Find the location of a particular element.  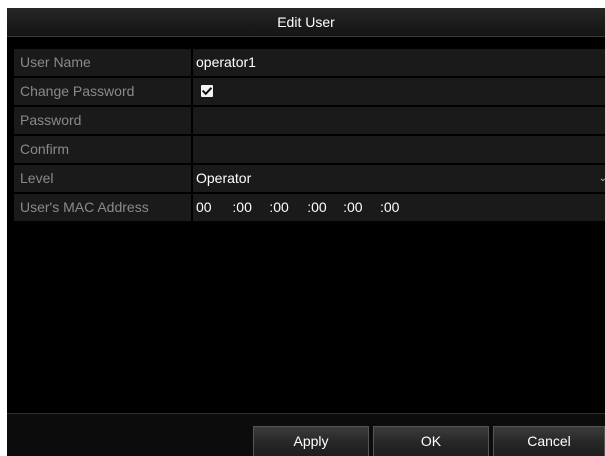

confirm-label: Confirm is located at coordinates (102, 149).